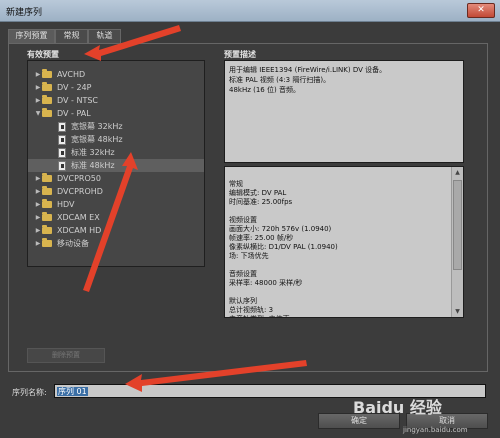  What do you see at coordinates (397, 407) in the screenshot?
I see `watermark: Baidu 经验` at bounding box center [397, 407].